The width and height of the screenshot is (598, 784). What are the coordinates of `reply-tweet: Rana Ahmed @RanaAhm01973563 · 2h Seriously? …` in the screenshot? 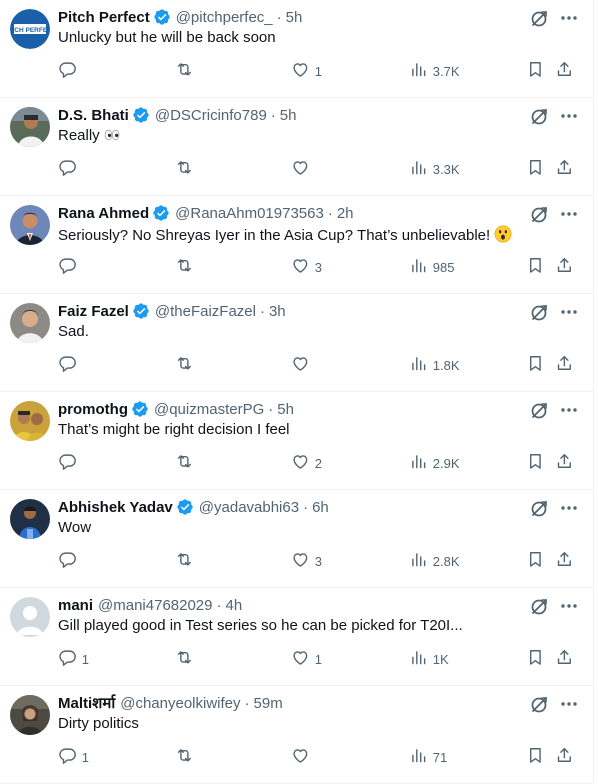 It's located at (296, 245).